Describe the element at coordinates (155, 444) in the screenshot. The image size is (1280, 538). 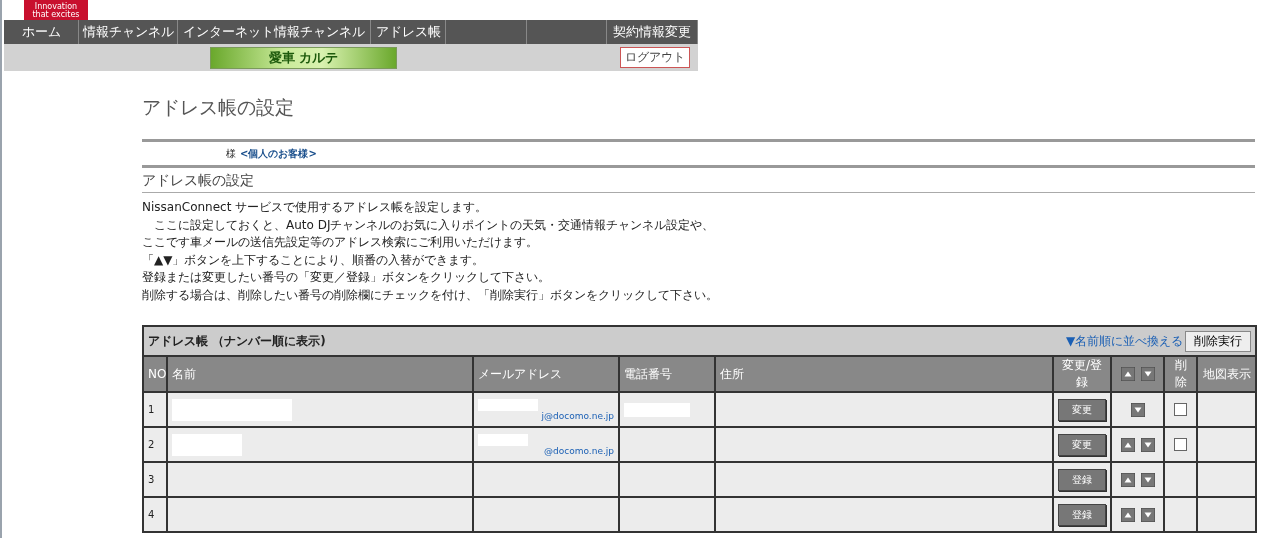
I see `table-cell: 2` at that location.